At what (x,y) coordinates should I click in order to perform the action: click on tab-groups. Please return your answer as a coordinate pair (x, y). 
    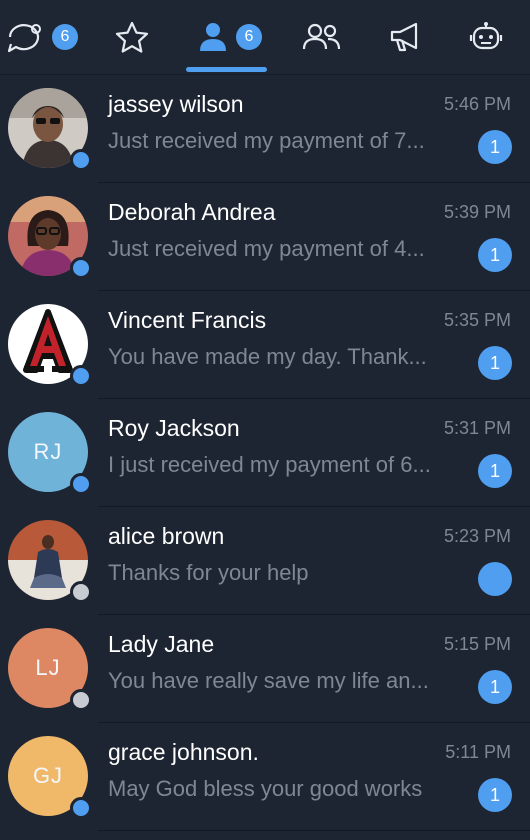
    Looking at the image, I should click on (322, 37).